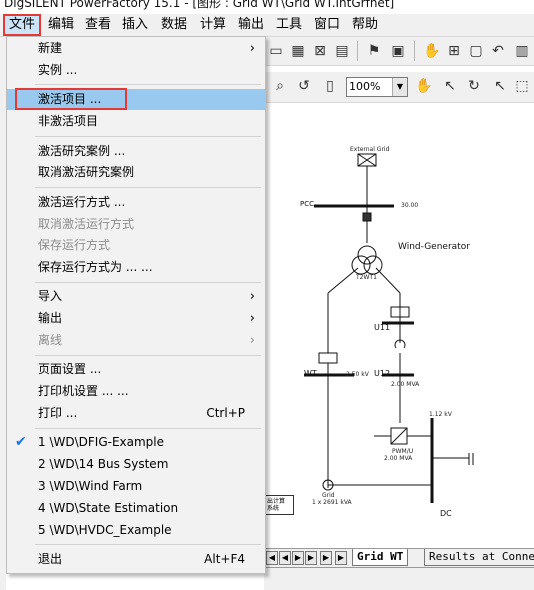  Describe the element at coordinates (21, 442) in the screenshot. I see `checkmark-icon: ✔` at that location.